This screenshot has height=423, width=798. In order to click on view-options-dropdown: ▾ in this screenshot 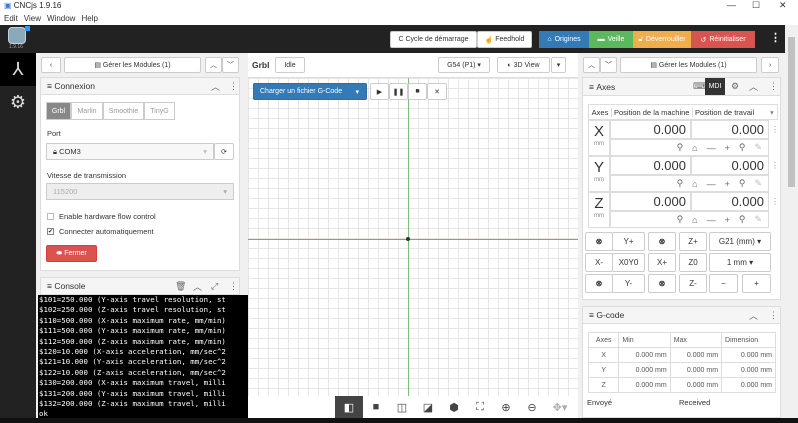, I will do `click(558, 65)`.